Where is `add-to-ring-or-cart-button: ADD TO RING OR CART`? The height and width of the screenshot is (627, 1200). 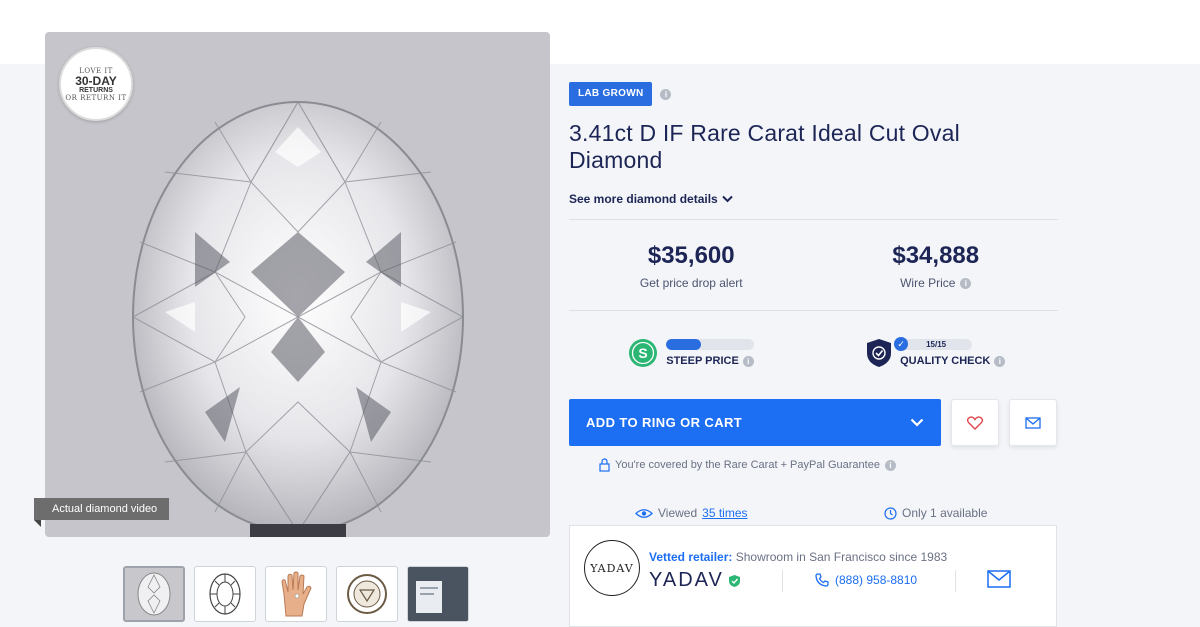 add-to-ring-or-cart-button: ADD TO RING OR CART is located at coordinates (755, 422).